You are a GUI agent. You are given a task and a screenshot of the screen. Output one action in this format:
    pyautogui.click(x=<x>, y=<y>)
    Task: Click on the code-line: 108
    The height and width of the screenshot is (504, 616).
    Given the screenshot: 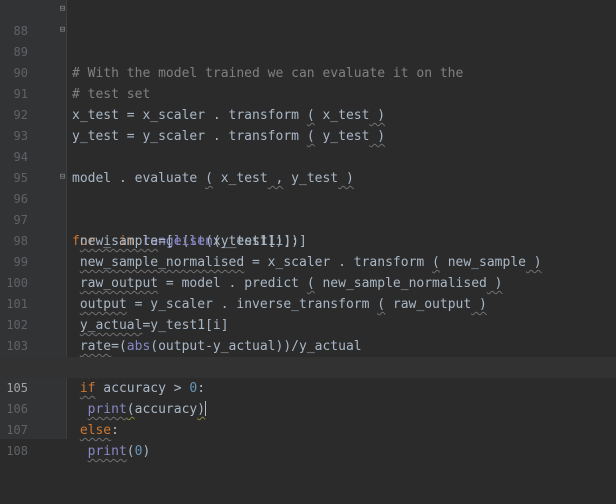 What is the action you would take?
    pyautogui.click(x=308, y=439)
    